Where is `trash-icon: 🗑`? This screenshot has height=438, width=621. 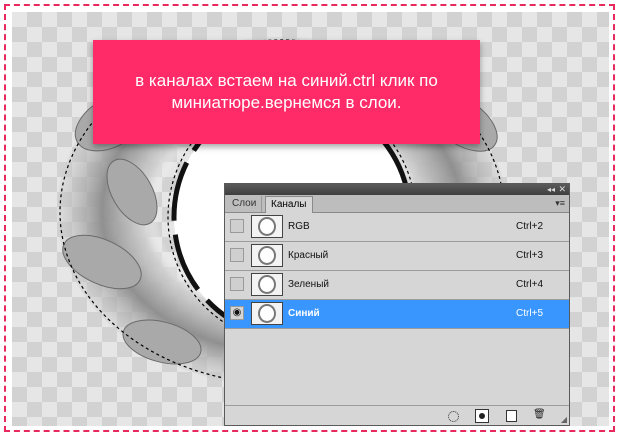
trash-icon: 🗑 is located at coordinates (539, 415).